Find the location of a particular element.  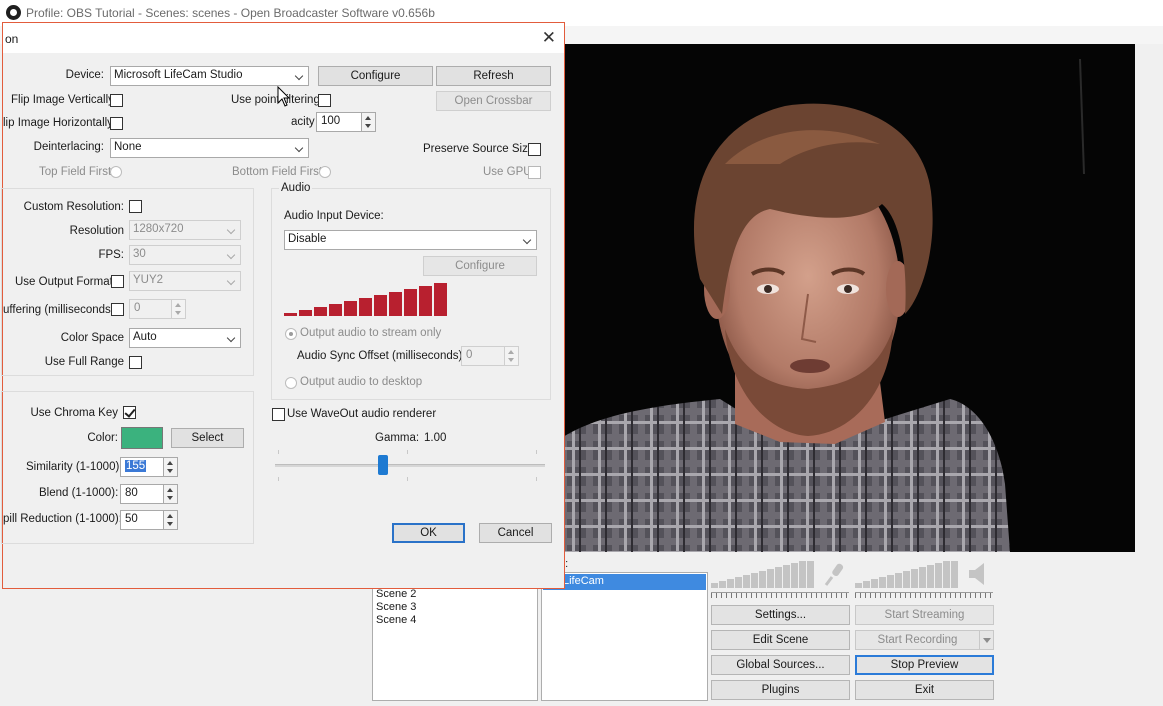

close-icon: ✕ is located at coordinates (549, 37).